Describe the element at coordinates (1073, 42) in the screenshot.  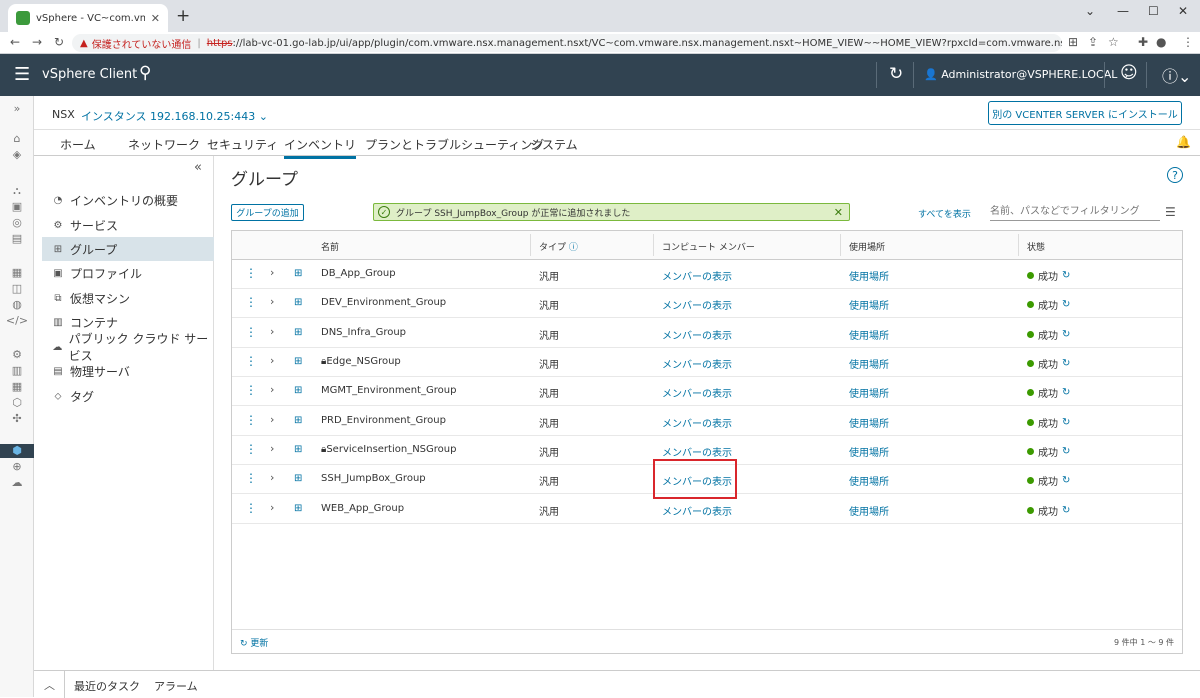
I see `translate-icon: ⊞` at that location.